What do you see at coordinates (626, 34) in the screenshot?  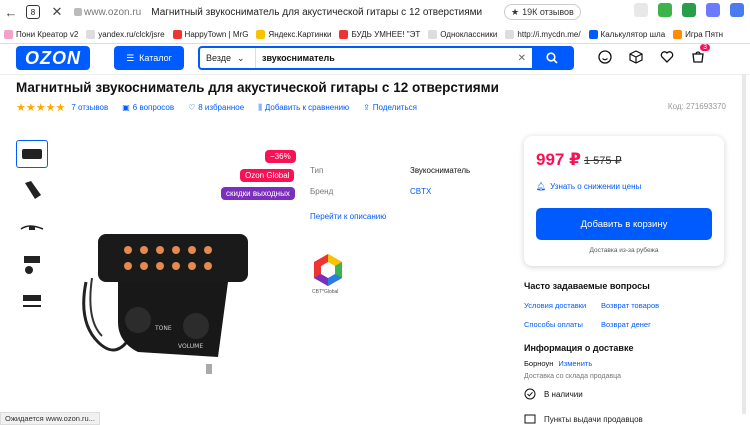 I see `bookmark-item: Калькулятор шла` at bounding box center [626, 34].